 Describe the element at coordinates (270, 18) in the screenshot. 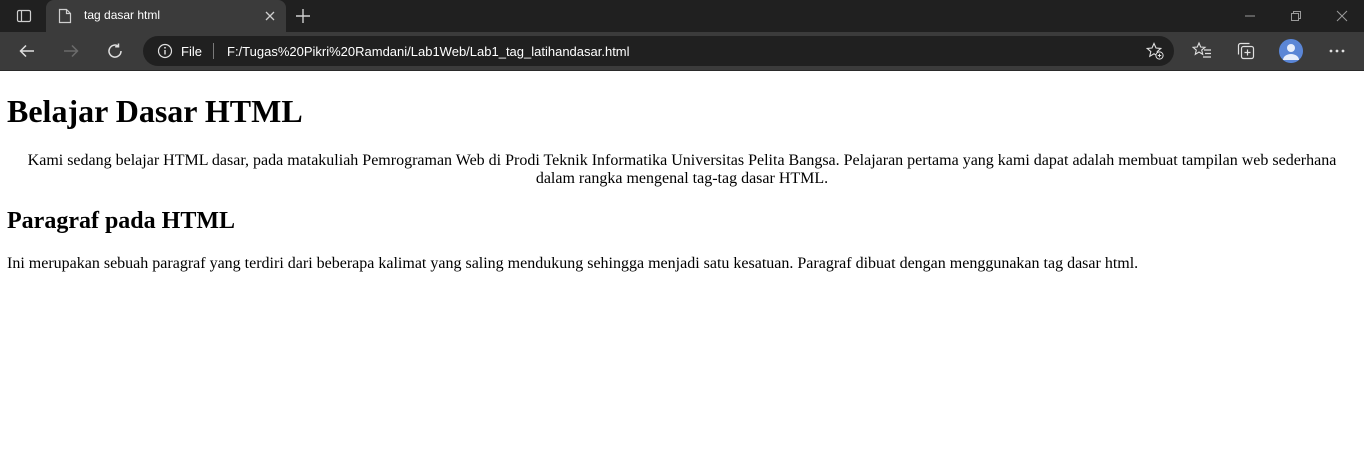

I see `close-tab-icon` at that location.